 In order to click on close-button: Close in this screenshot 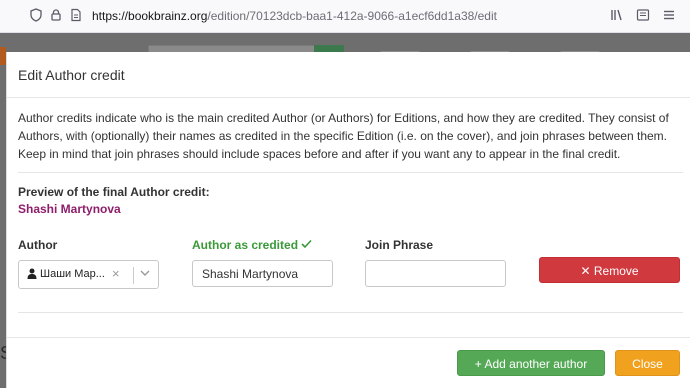, I will do `click(647, 363)`.